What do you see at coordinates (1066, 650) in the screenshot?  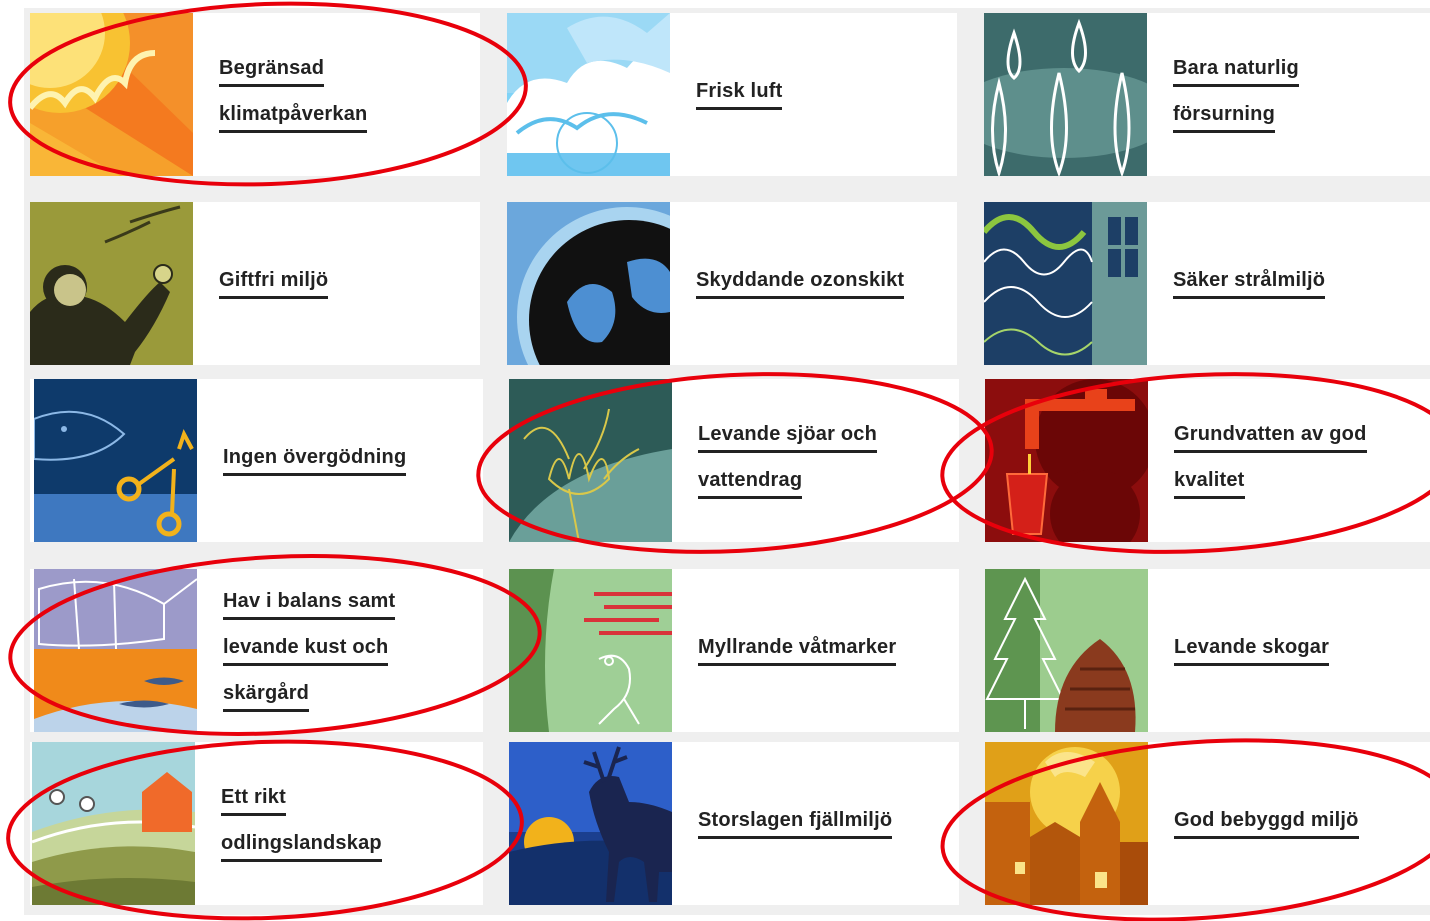 I see `tree-cone-icon` at bounding box center [1066, 650].